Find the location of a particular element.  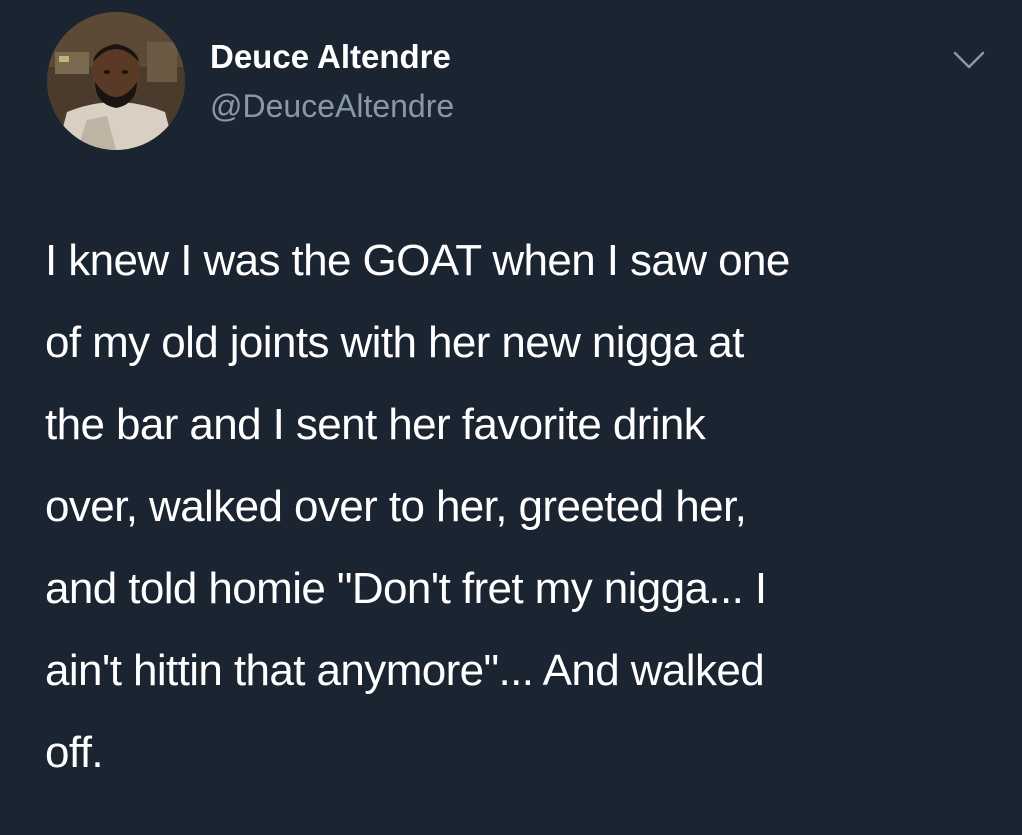

tweet-text-line: ain't hittin that anymore"... And walked is located at coordinates (405, 670).